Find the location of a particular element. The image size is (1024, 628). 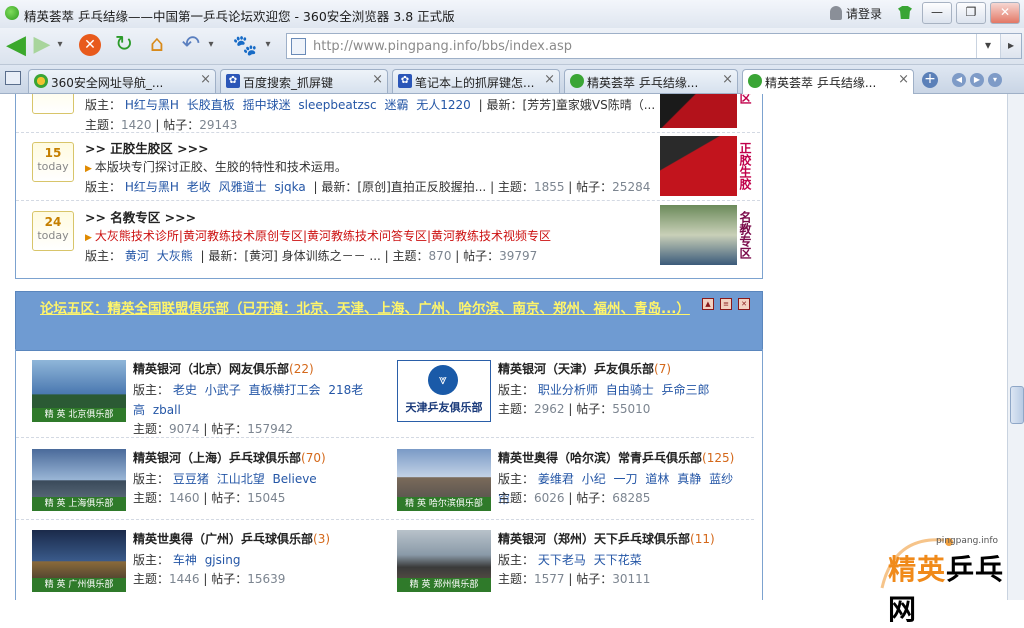

arrow-icon: ▶ is located at coordinates (88, 169).